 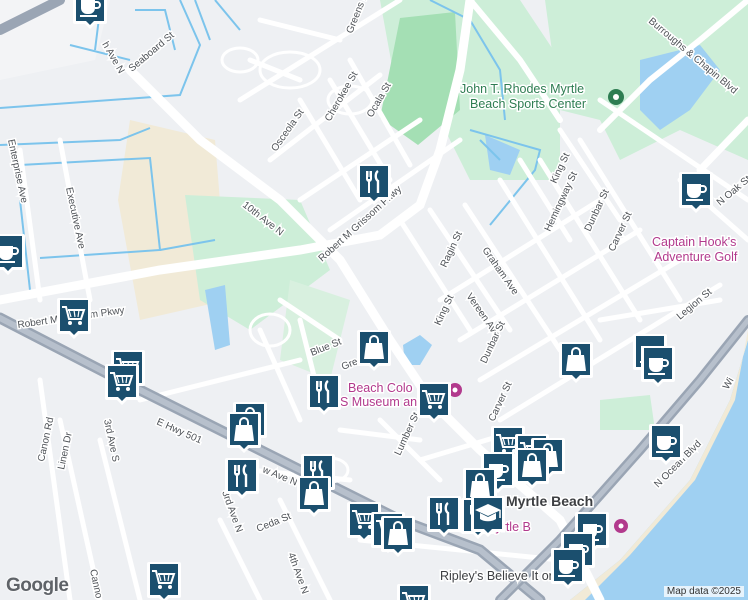 What do you see at coordinates (522, 89) in the screenshot?
I see `poi-label-sports-center-1: John T. Rhodes Myrtle` at bounding box center [522, 89].